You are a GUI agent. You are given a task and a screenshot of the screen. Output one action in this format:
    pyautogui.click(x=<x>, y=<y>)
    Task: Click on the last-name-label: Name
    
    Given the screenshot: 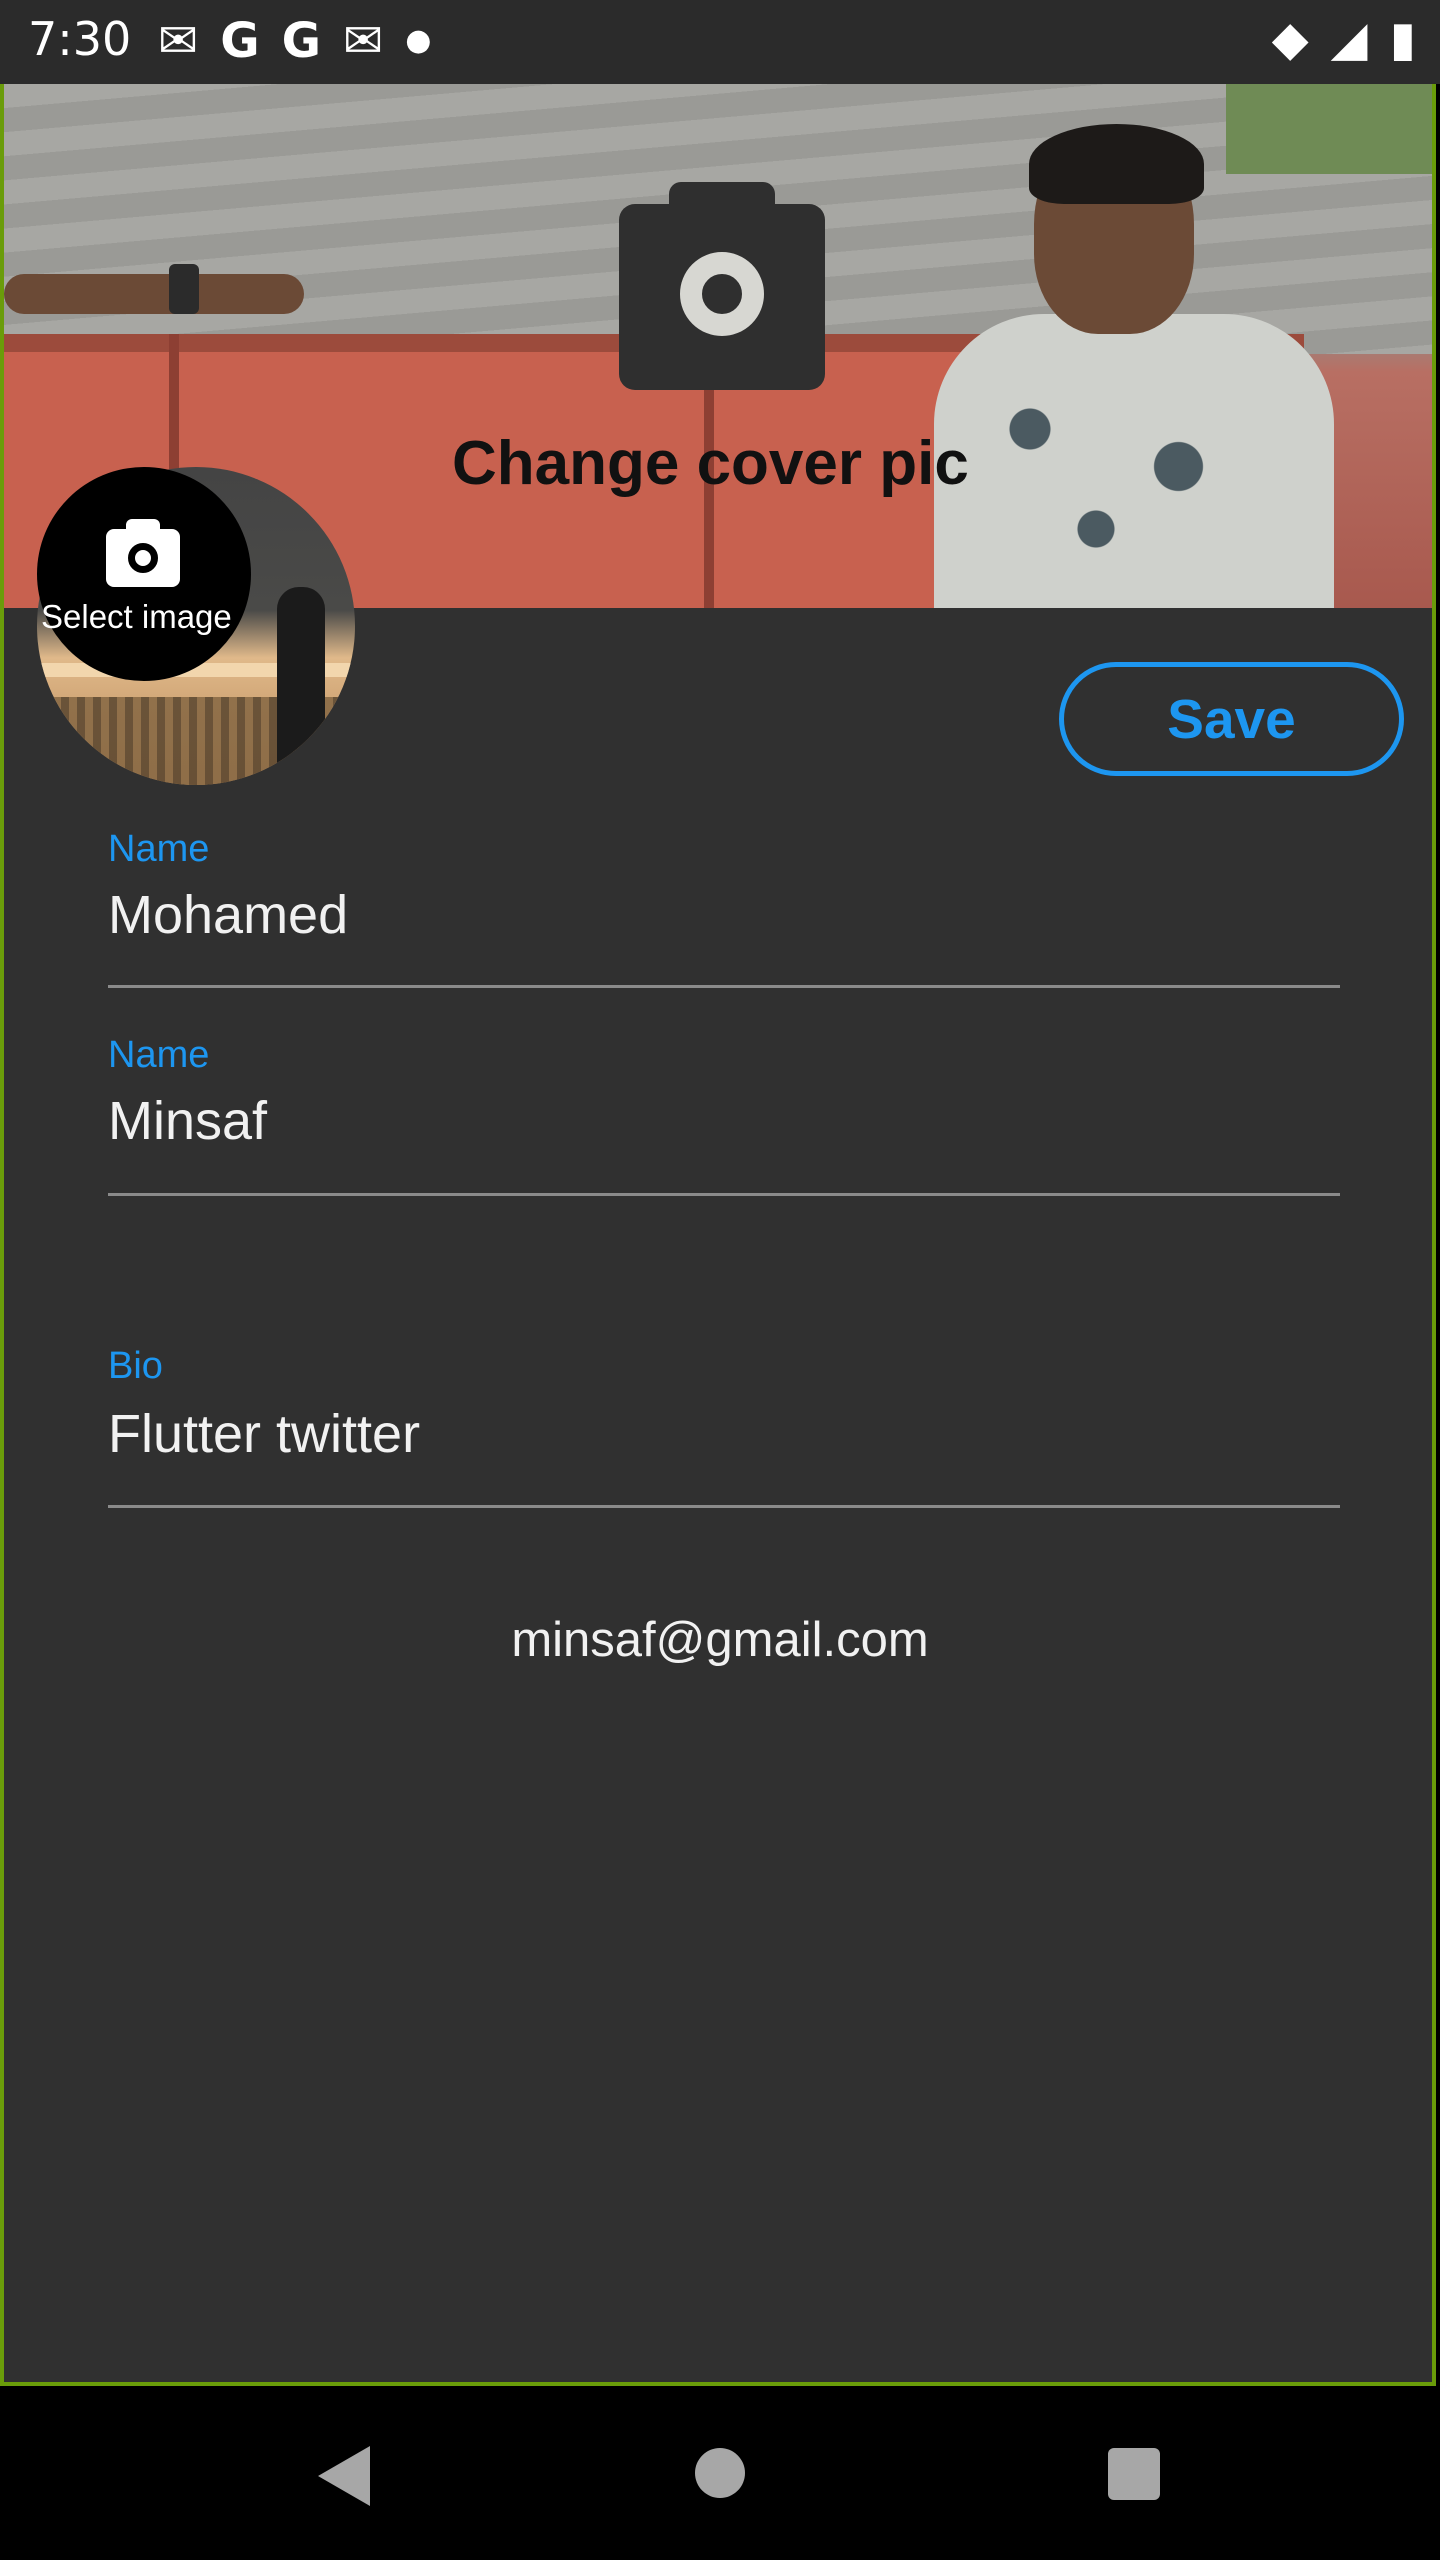 What is the action you would take?
    pyautogui.click(x=159, y=1055)
    